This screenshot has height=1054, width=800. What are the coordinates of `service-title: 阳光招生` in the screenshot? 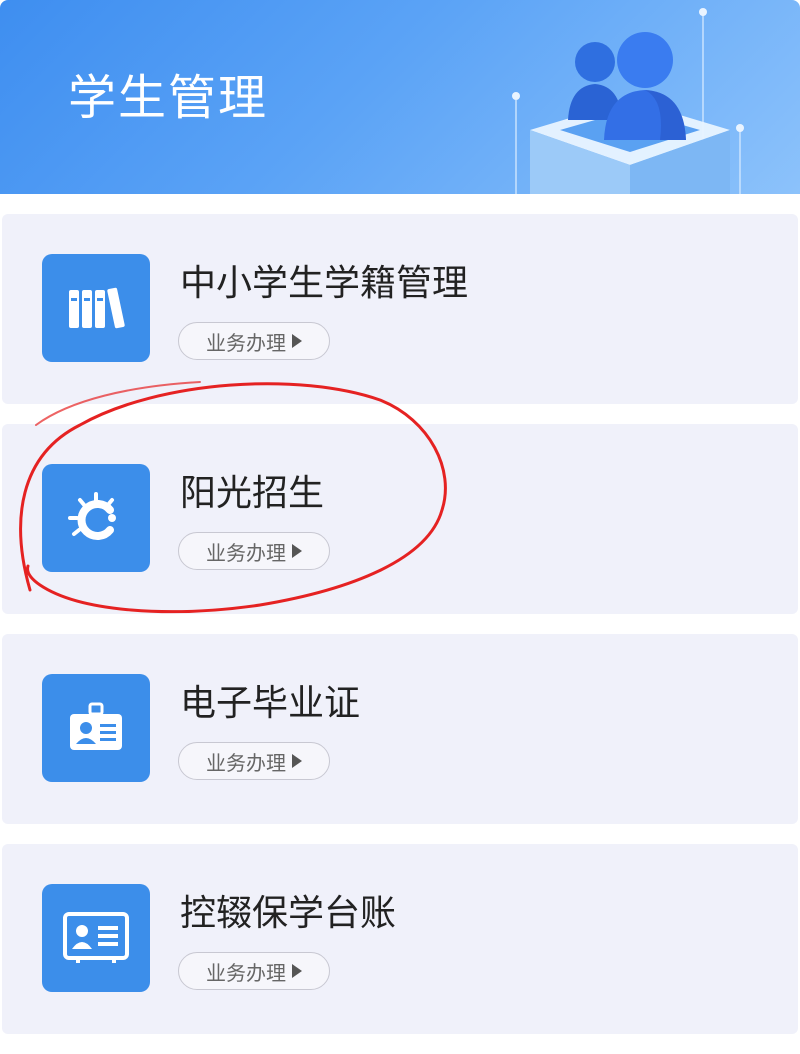 It's located at (252, 493).